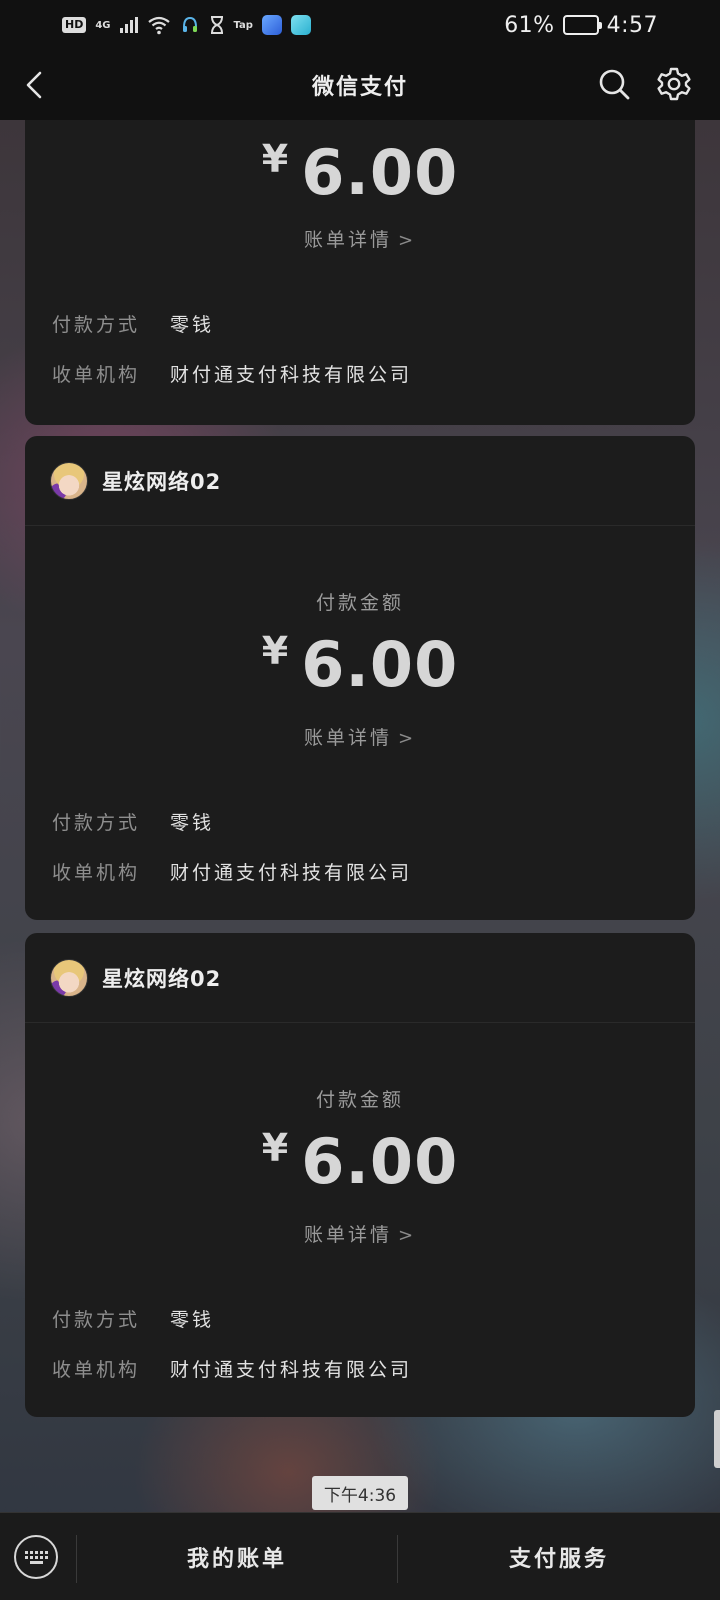 The image size is (720, 1600). I want to click on hourglass-icon, so click(216, 25).